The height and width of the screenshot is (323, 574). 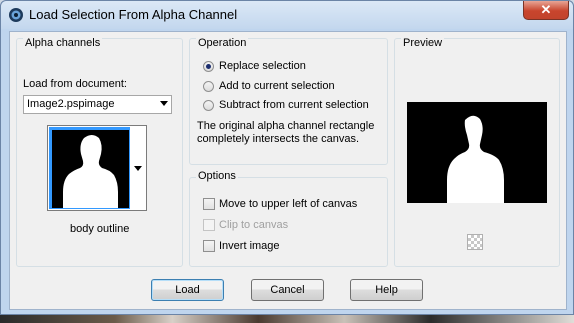 What do you see at coordinates (277, 86) in the screenshot?
I see `radio-add-label: Add to current selection` at bounding box center [277, 86].